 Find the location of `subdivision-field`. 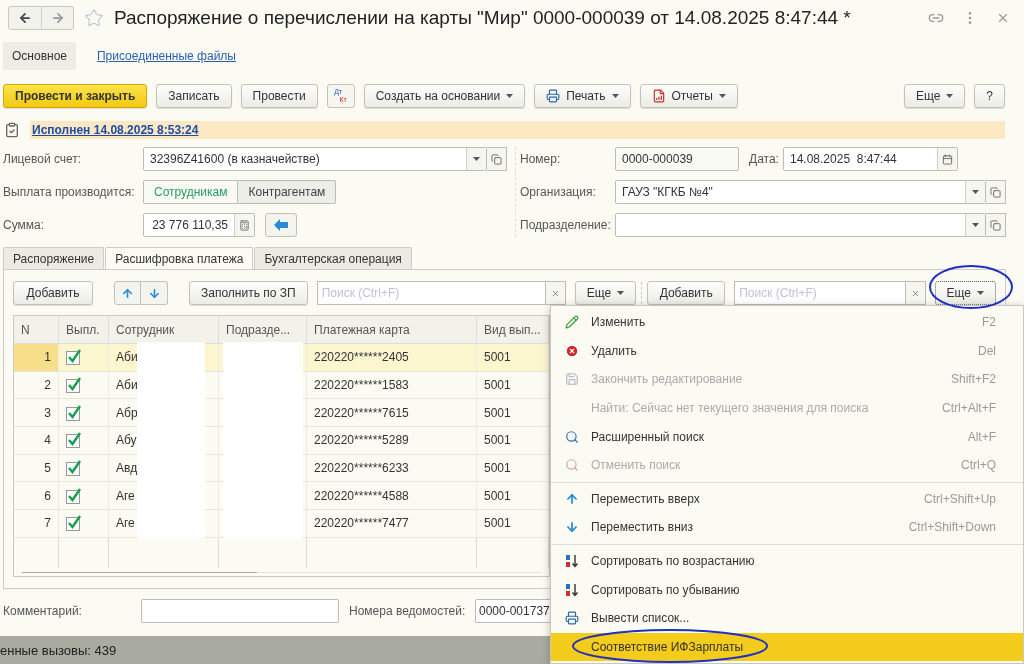

subdivision-field is located at coordinates (800, 225).